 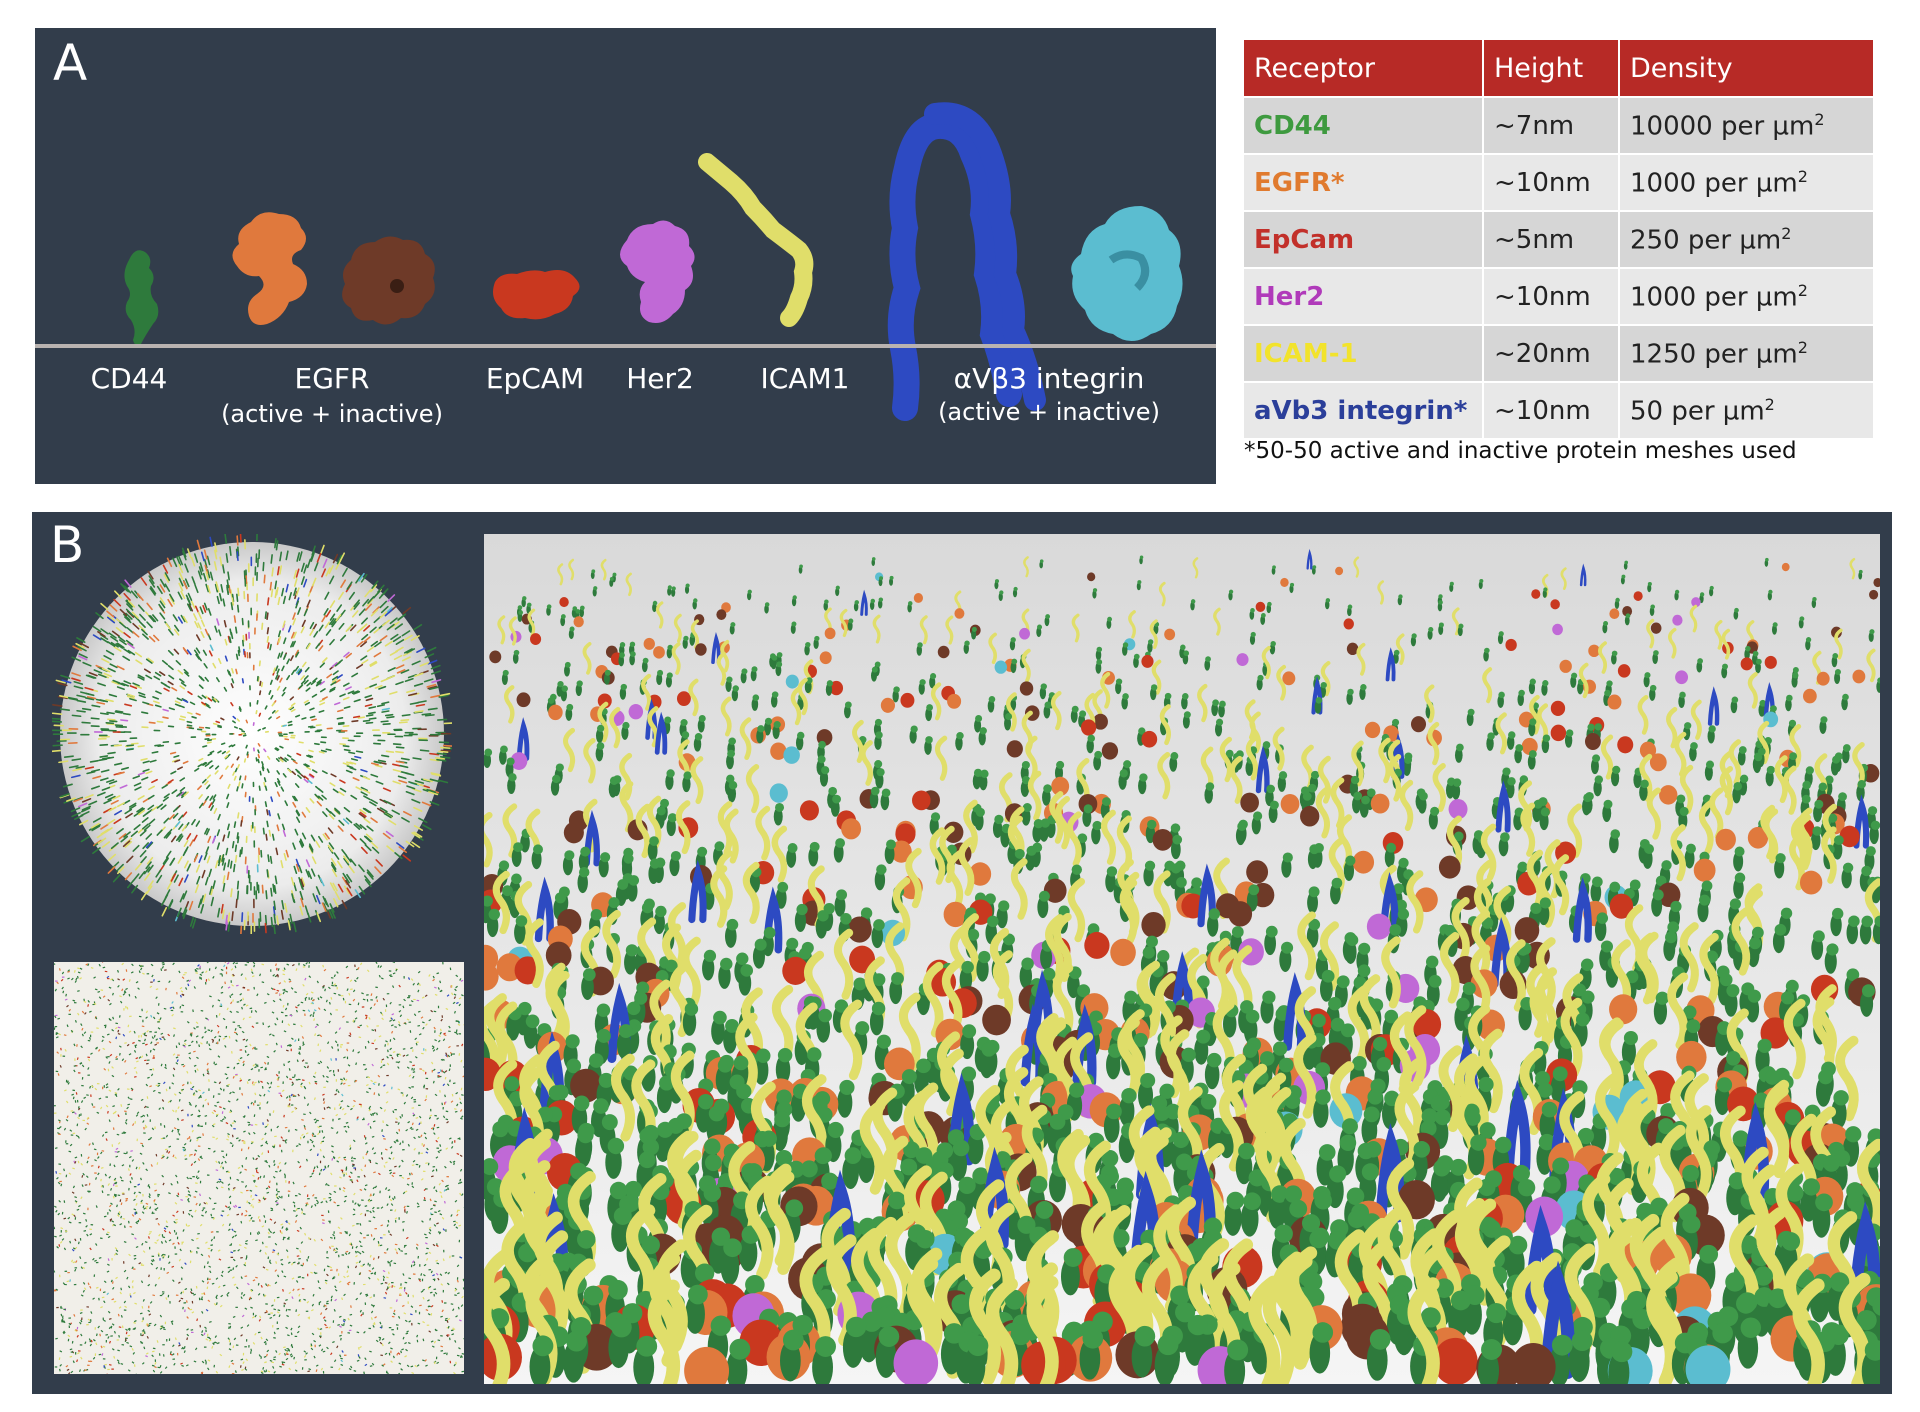 What do you see at coordinates (535, 378) in the screenshot?
I see `receptor-label-epcam: EpCAM` at bounding box center [535, 378].